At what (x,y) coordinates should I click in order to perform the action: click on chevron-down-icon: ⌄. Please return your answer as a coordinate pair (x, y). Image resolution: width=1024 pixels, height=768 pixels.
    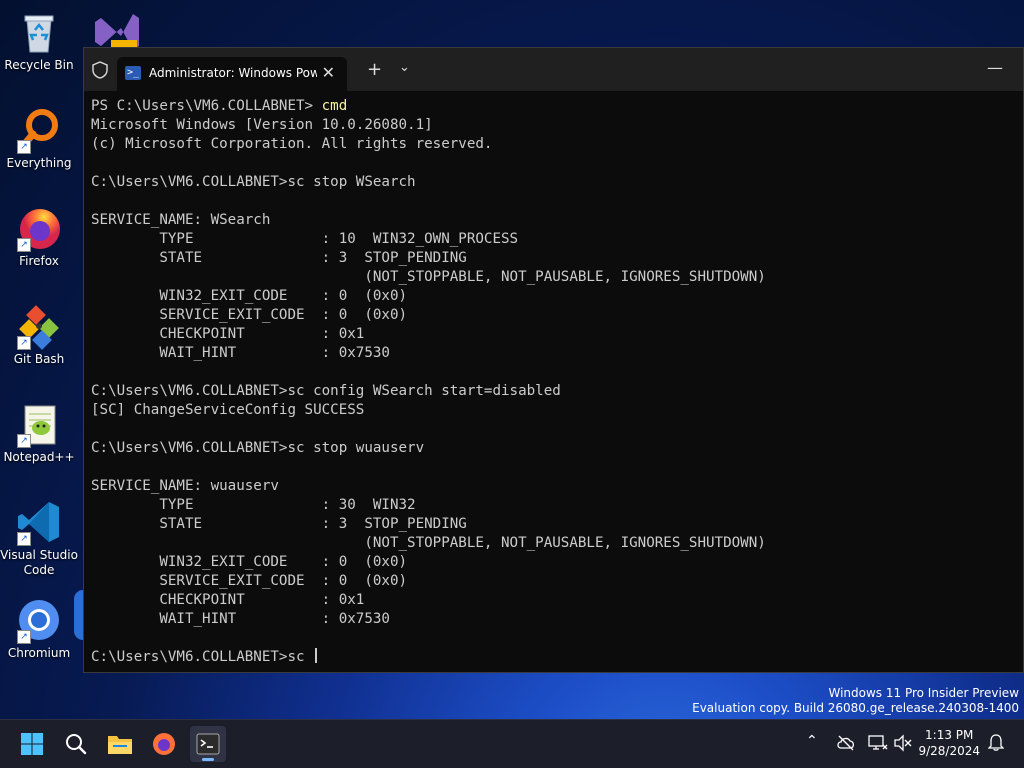
    Looking at the image, I should click on (404, 67).